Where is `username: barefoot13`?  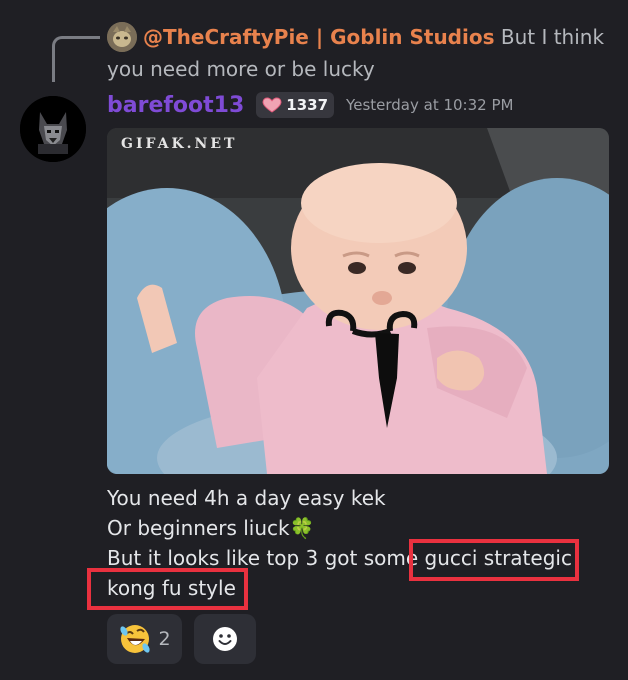
username: barefoot13 is located at coordinates (175, 105).